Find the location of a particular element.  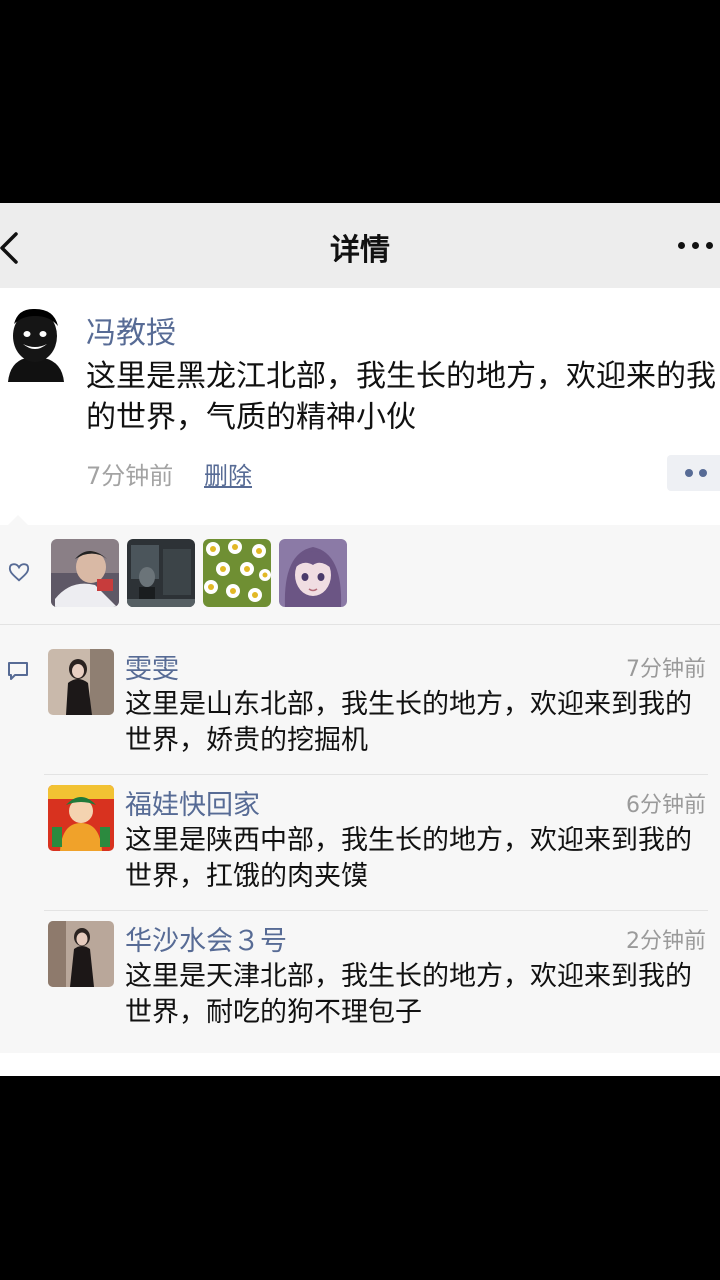

comment-text: 这里是陕西中部，我生长的地方，欢迎来到我的世界，扛饿的肉夹馍 is located at coordinates (408, 858).